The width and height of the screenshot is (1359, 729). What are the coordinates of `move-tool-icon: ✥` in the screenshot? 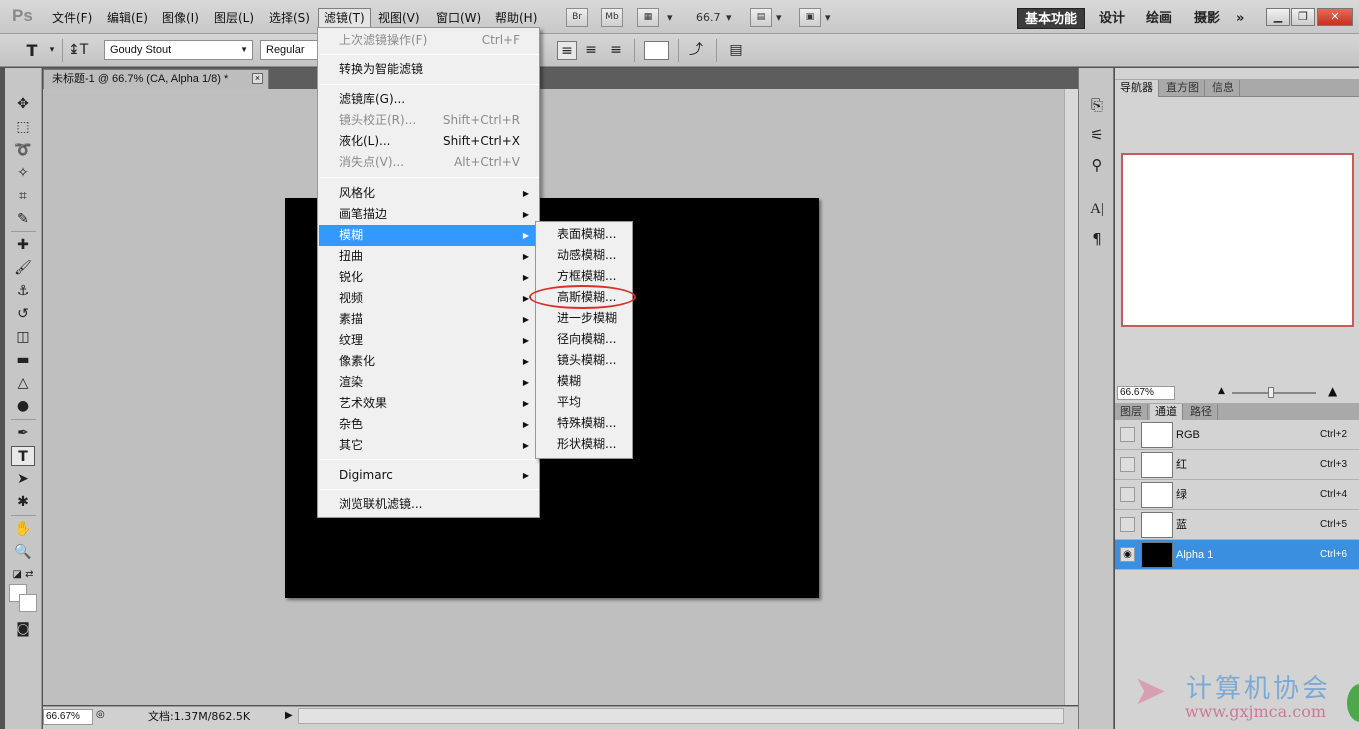 It's located at (23, 104).